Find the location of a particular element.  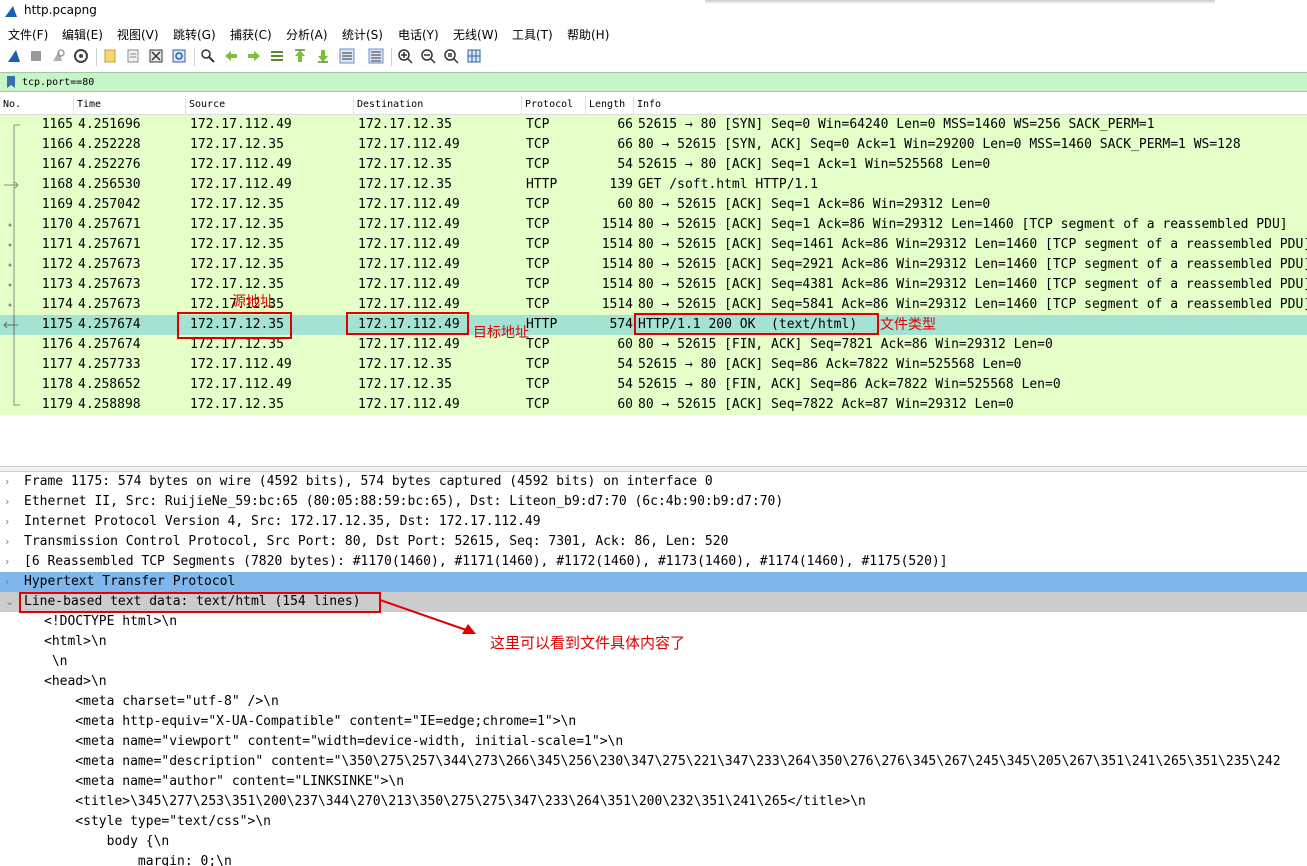

column-header-length: Length is located at coordinates (610, 105).